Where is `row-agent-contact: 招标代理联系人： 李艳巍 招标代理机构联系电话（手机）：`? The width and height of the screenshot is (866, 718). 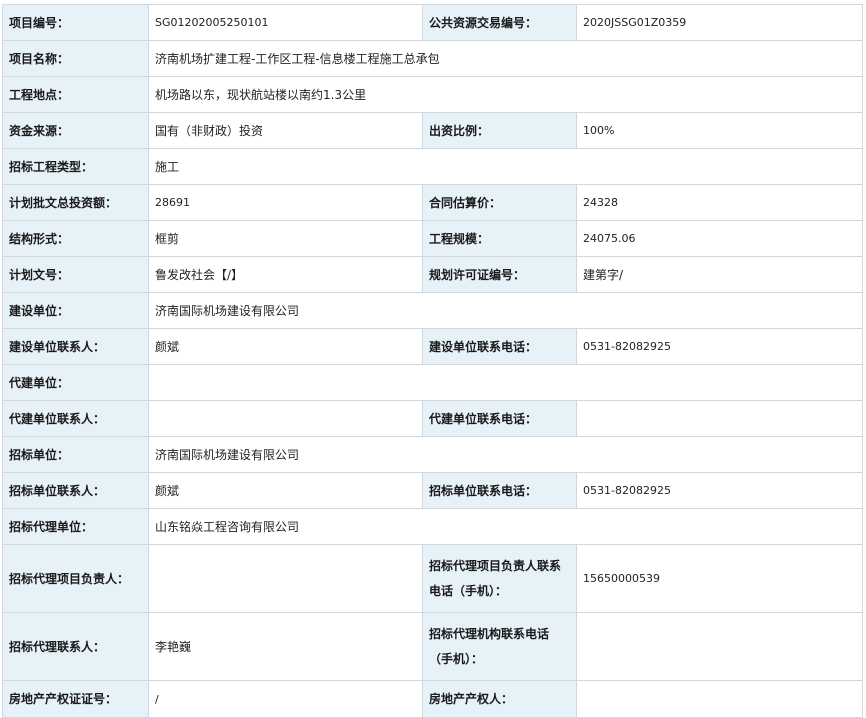 row-agent-contact: 招标代理联系人： 李艳巍 招标代理机构联系电话（手机）： is located at coordinates (432, 646).